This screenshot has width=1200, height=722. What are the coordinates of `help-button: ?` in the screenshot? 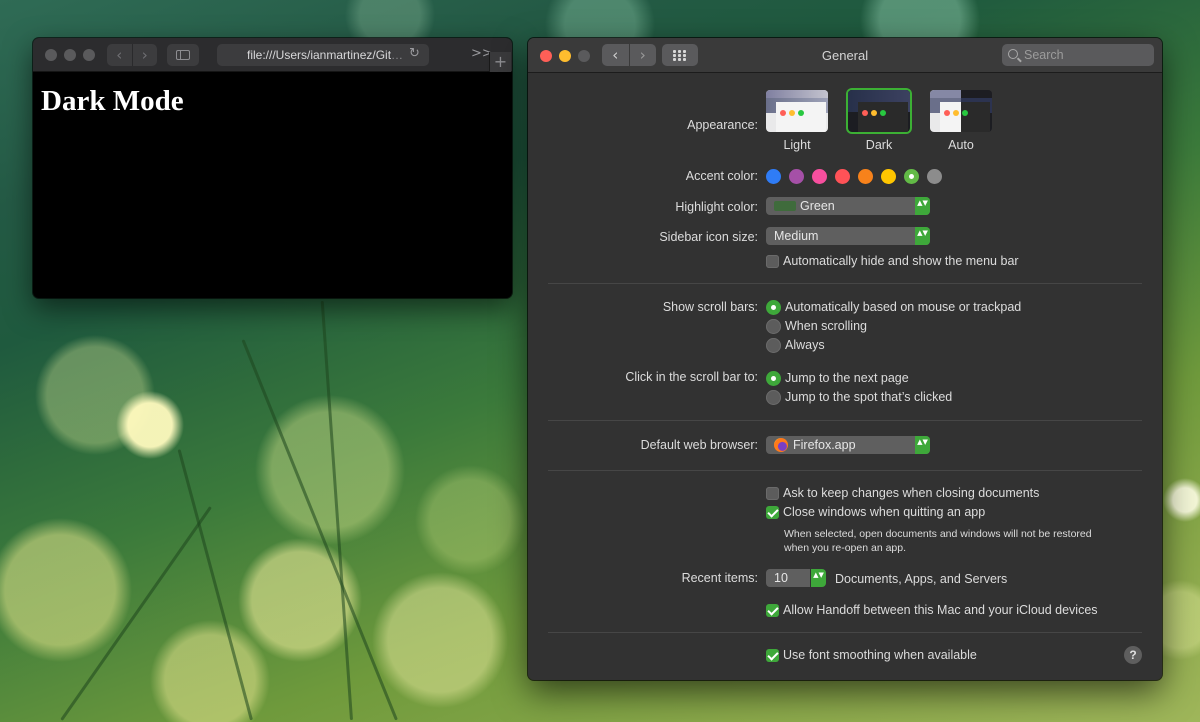 It's located at (1133, 655).